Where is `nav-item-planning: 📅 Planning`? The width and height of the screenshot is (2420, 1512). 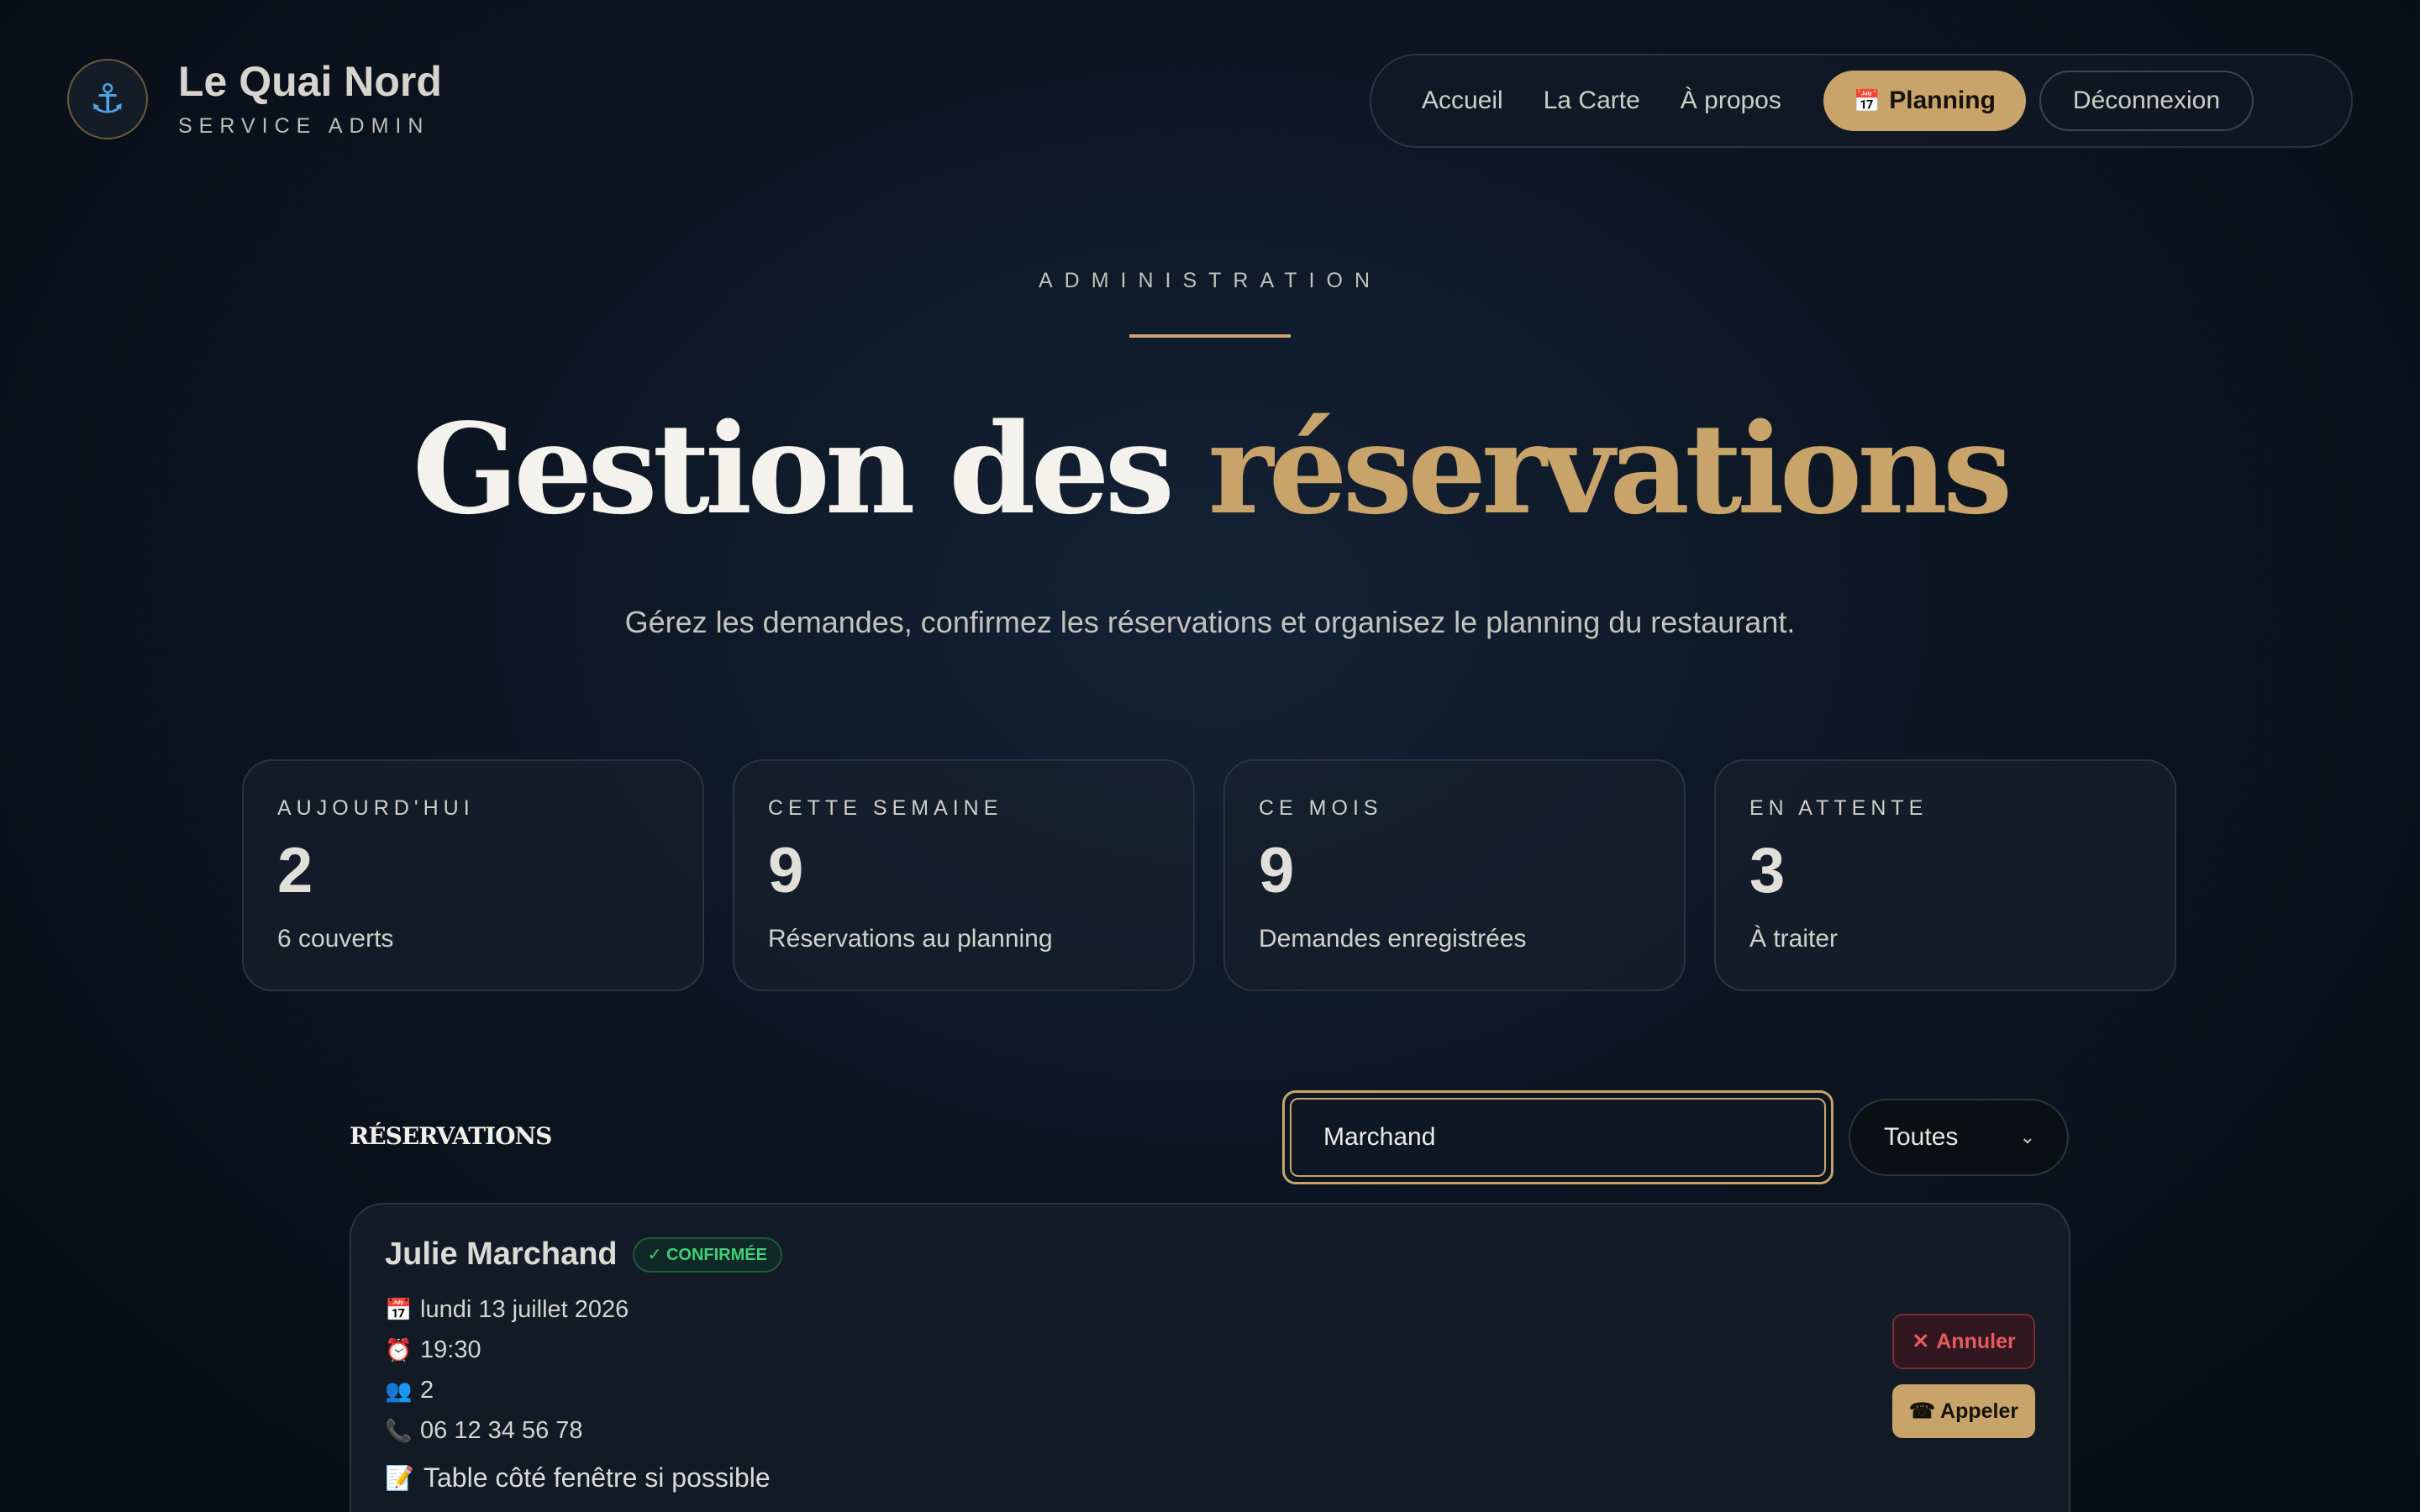
nav-item-planning: 📅 Planning is located at coordinates (1924, 101).